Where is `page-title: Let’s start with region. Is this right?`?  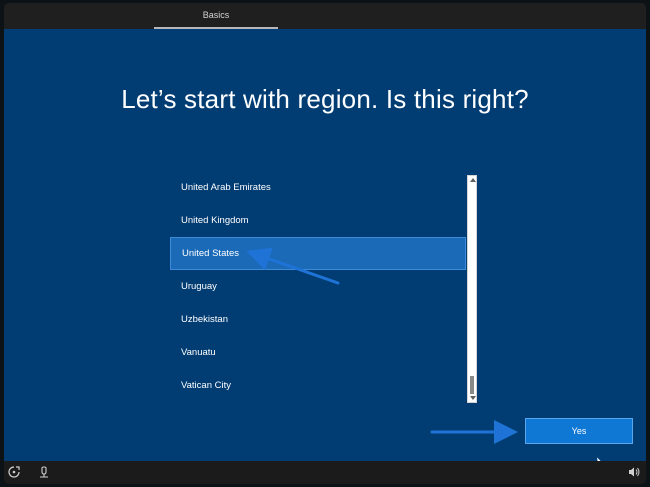
page-title: Let’s start with region. Is this right? is located at coordinates (325, 99).